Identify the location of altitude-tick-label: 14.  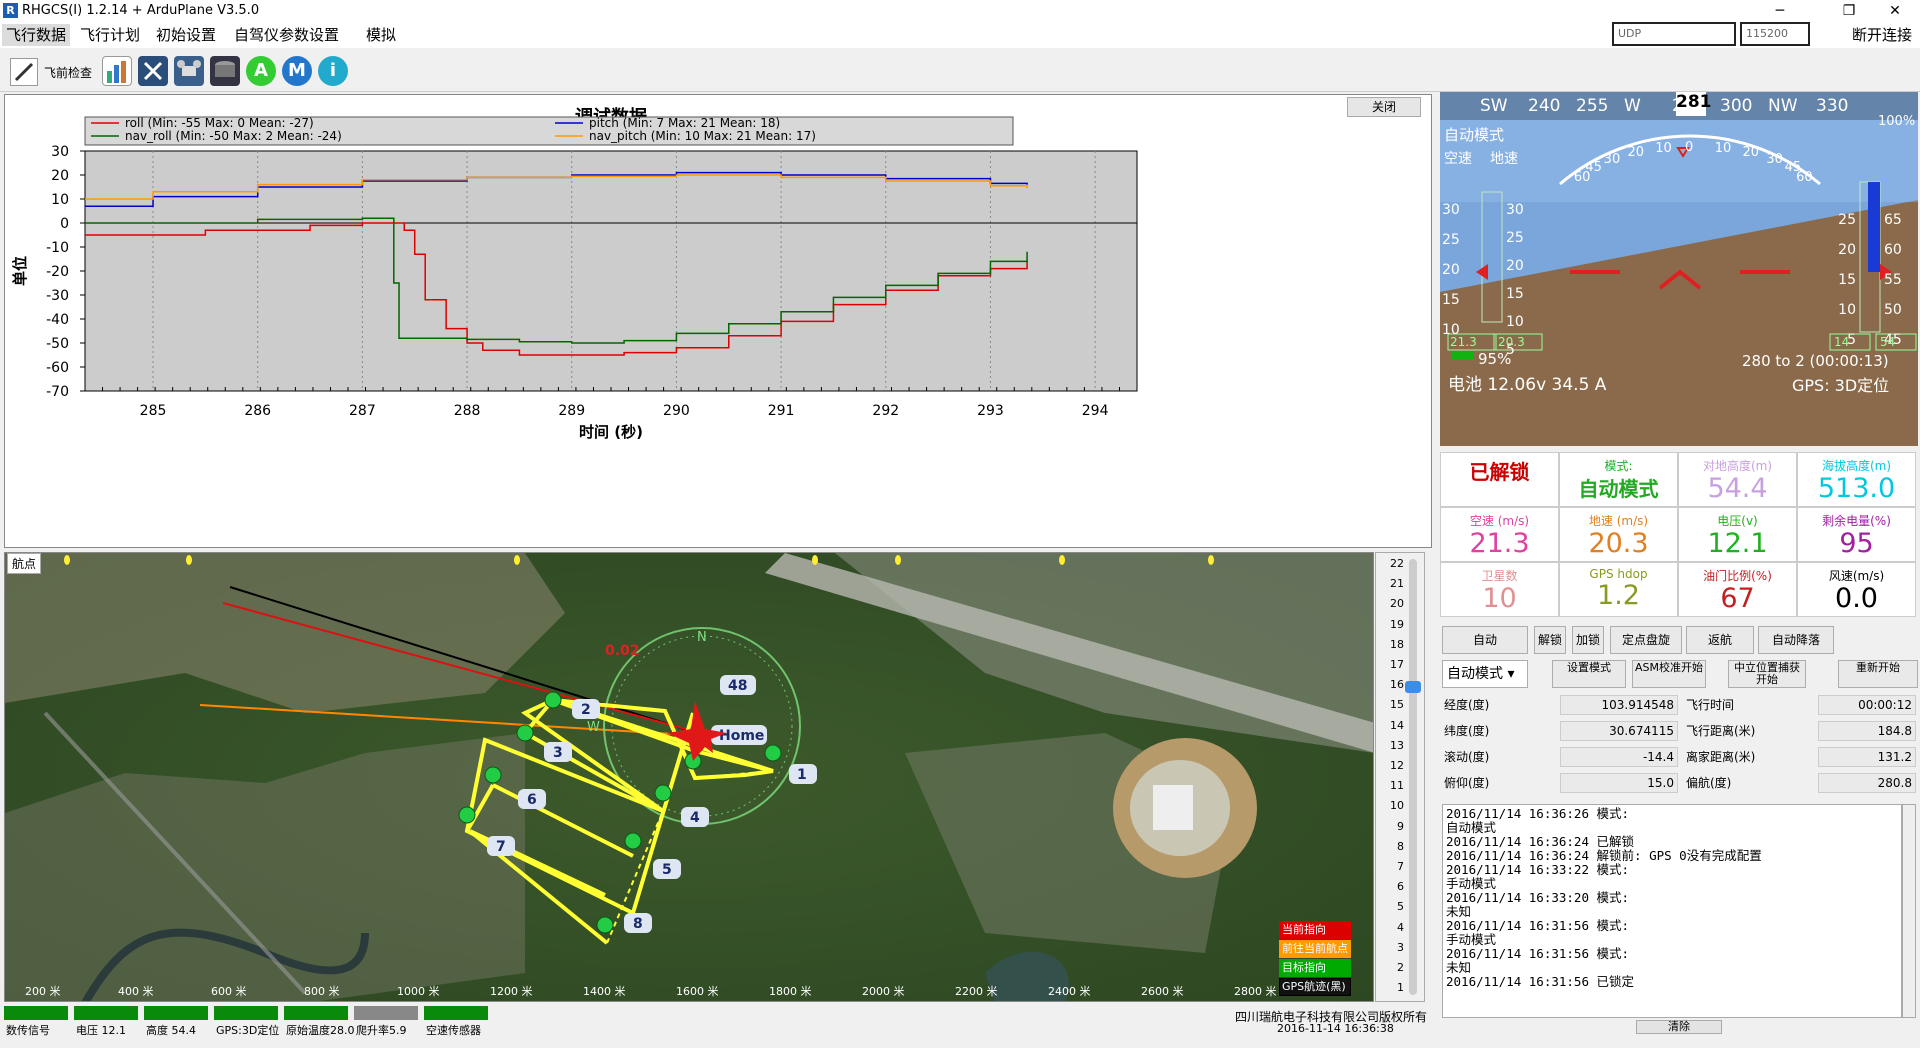
(1397, 725).